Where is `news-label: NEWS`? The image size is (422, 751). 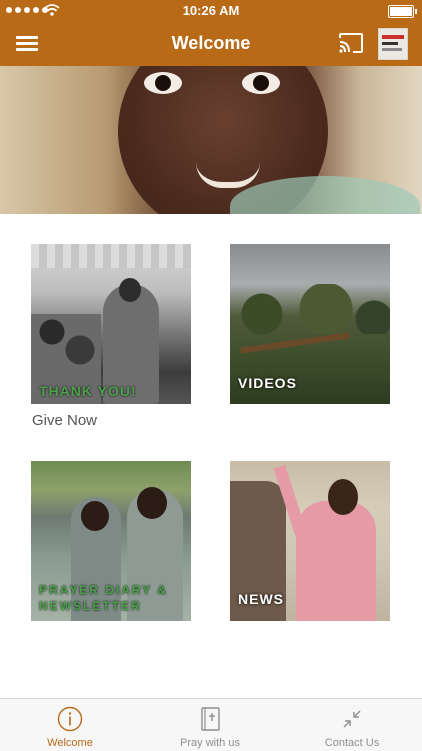 news-label: NEWS is located at coordinates (261, 599).